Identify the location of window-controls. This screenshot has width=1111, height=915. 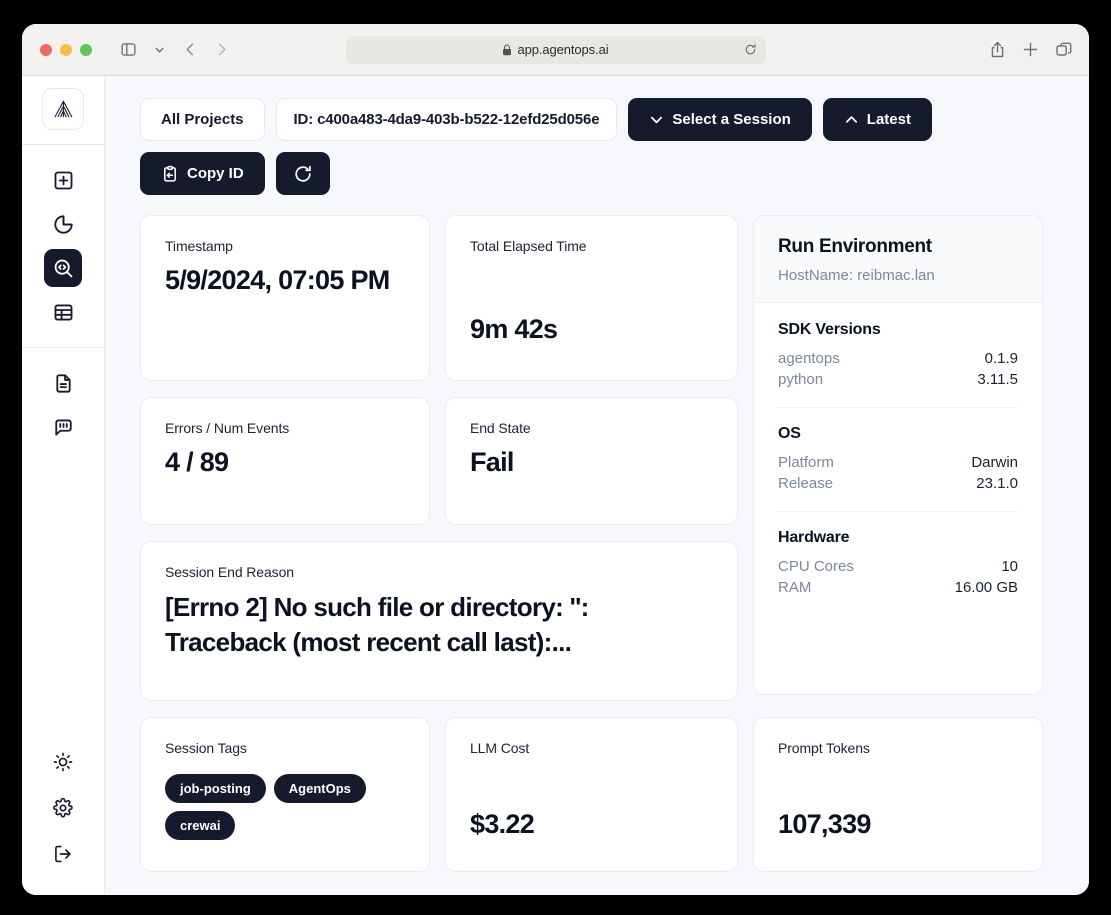
(66, 49).